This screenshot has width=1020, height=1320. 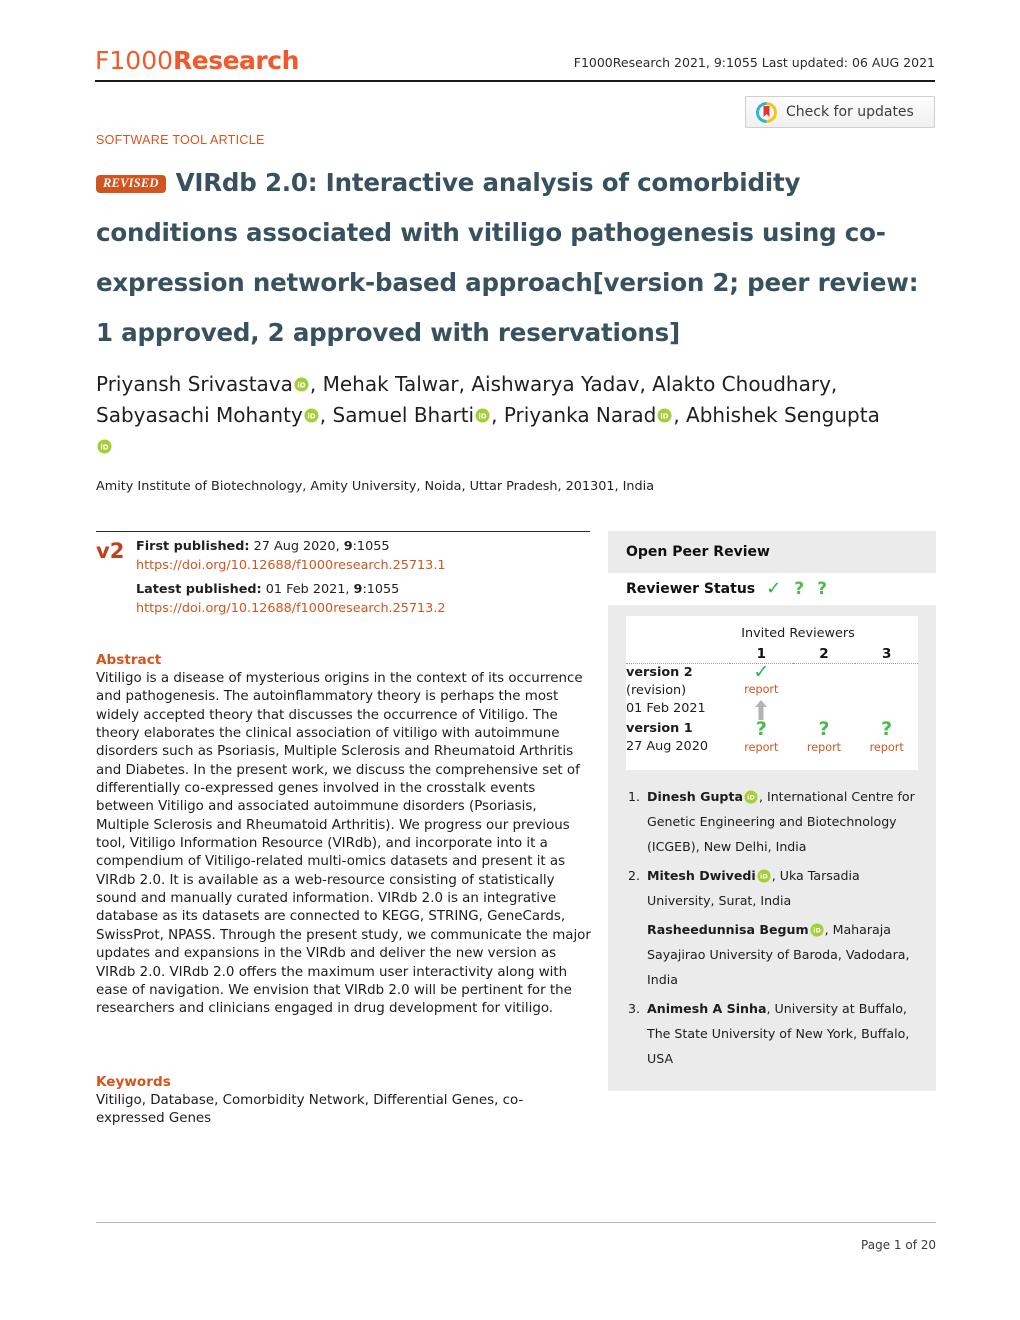 I want to click on reviewer-name: Rasheedunnisa Begum, so click(x=728, y=929).